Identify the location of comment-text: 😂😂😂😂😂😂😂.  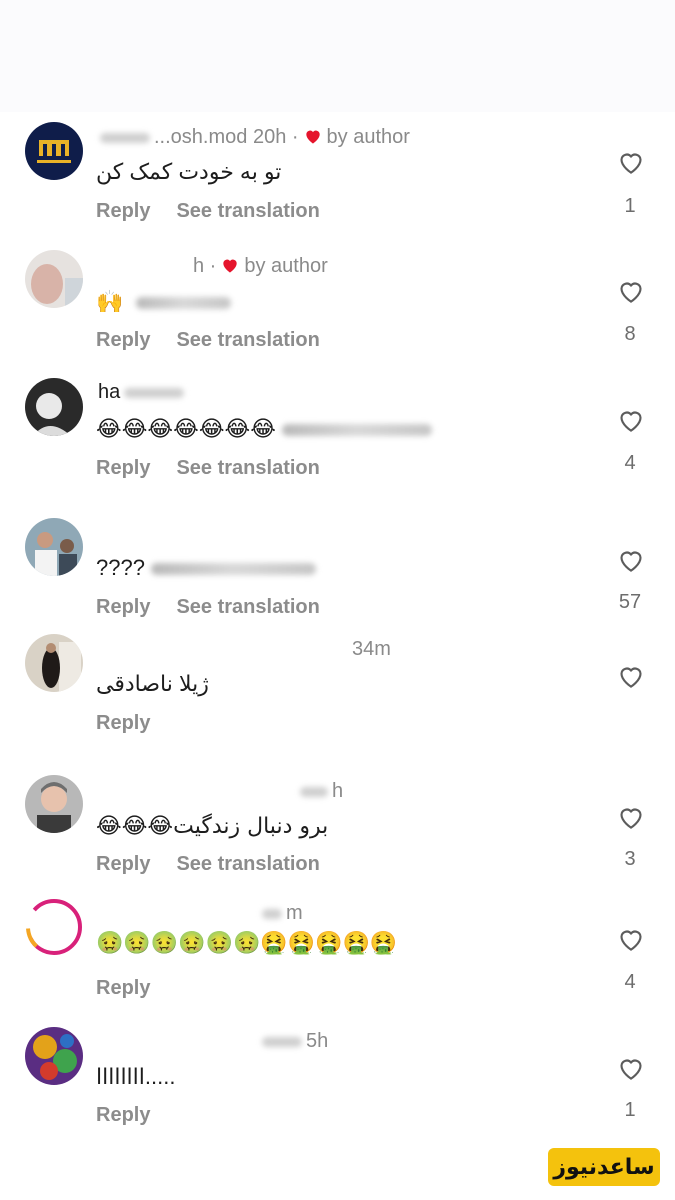
(264, 429).